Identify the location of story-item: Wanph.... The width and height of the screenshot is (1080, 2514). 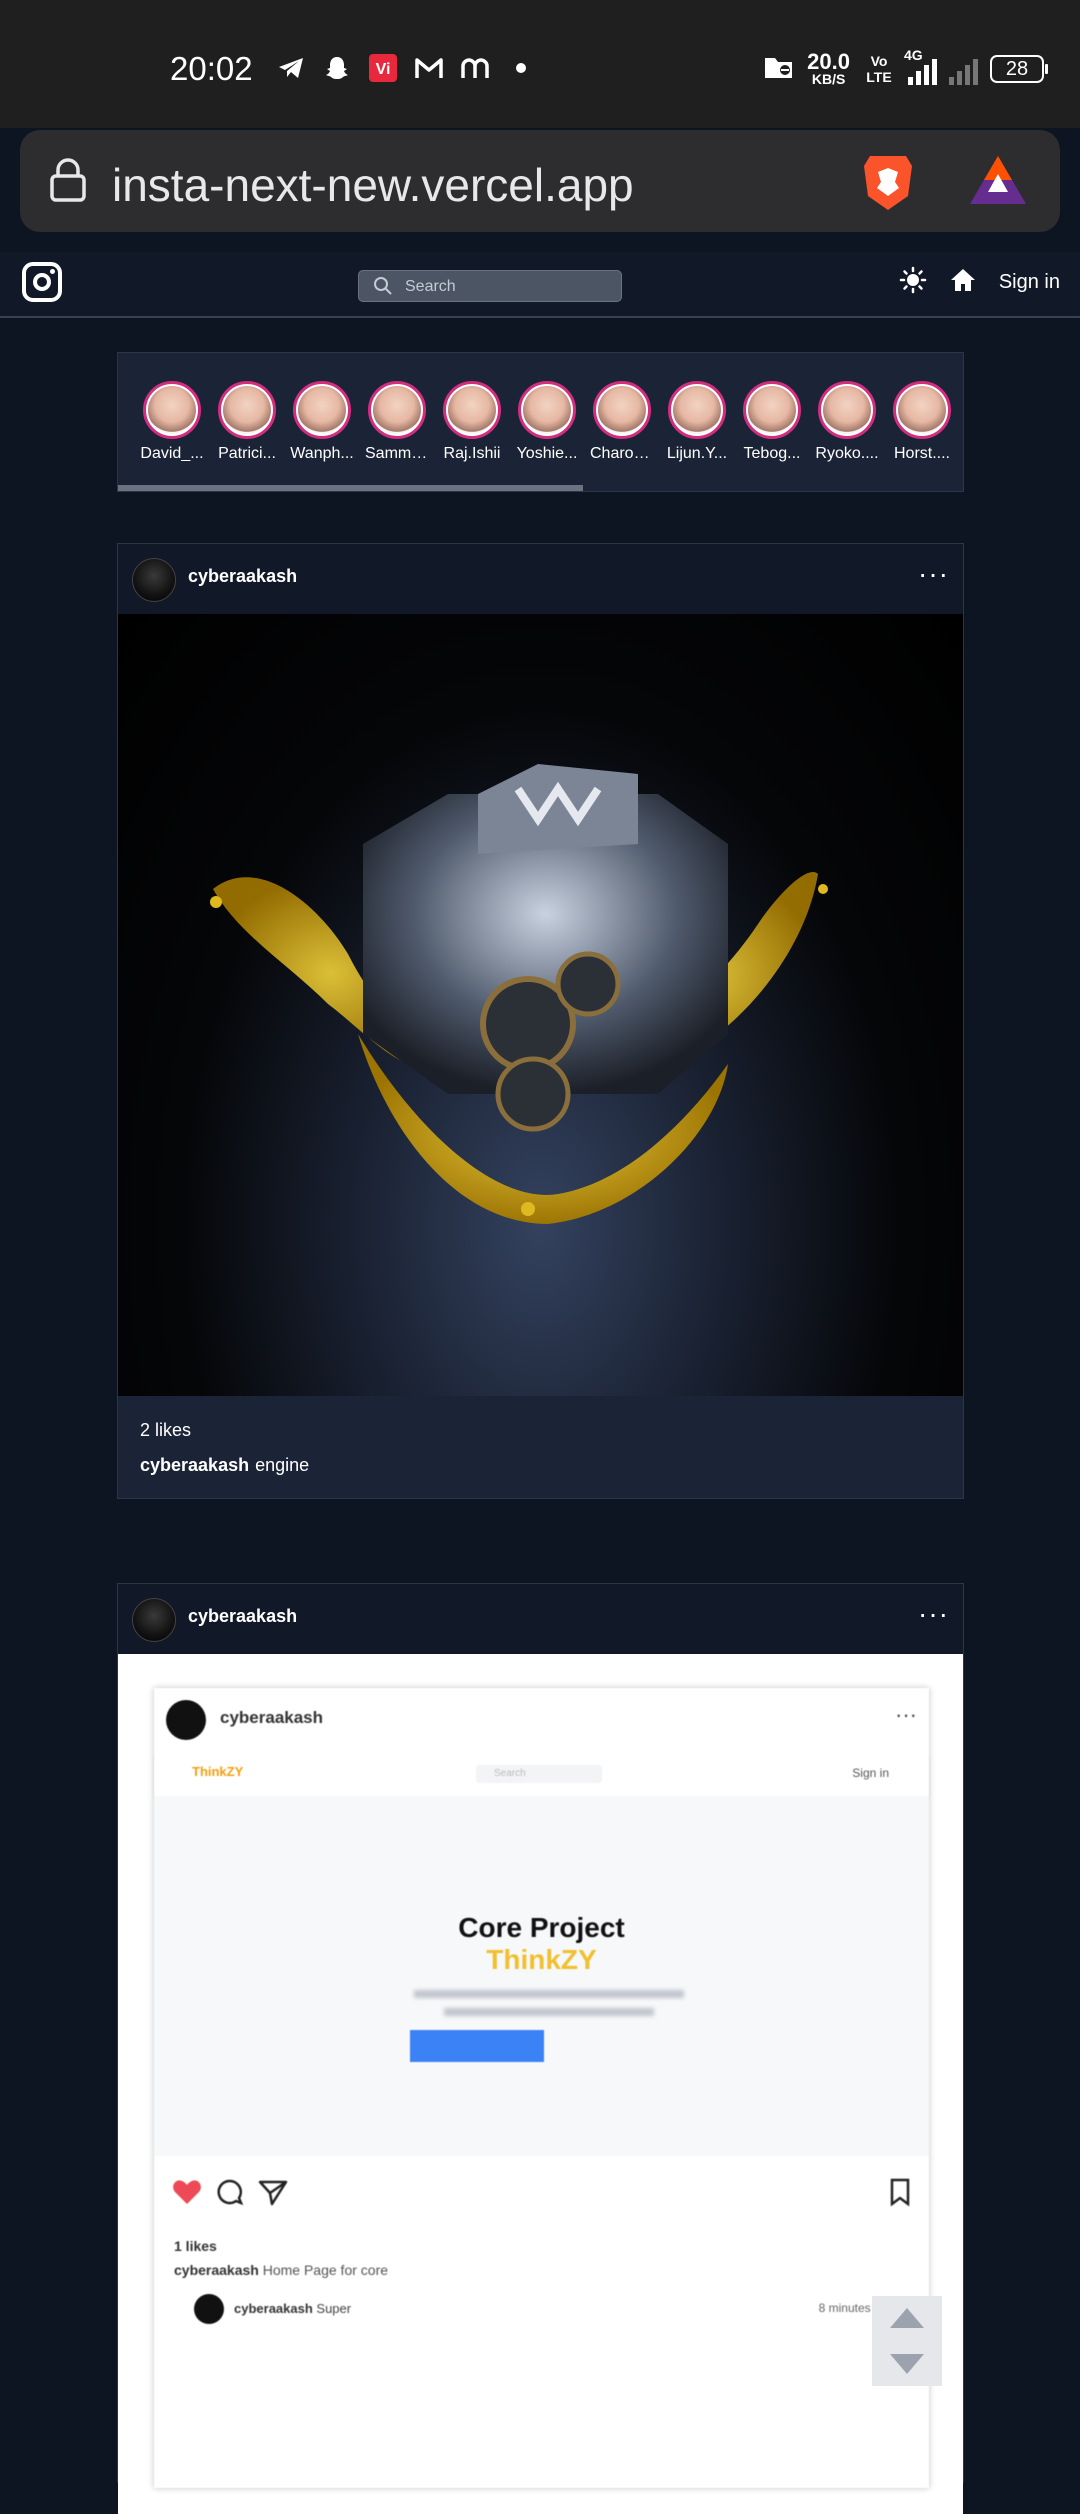
(322, 422).